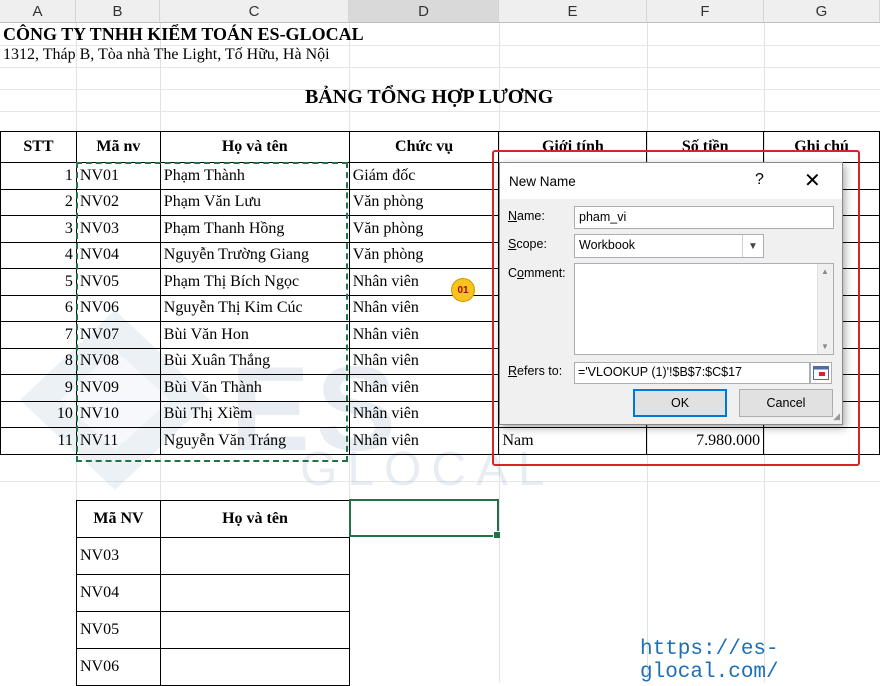 The height and width of the screenshot is (686, 880). I want to click on cell-stt: 10, so click(38, 414).